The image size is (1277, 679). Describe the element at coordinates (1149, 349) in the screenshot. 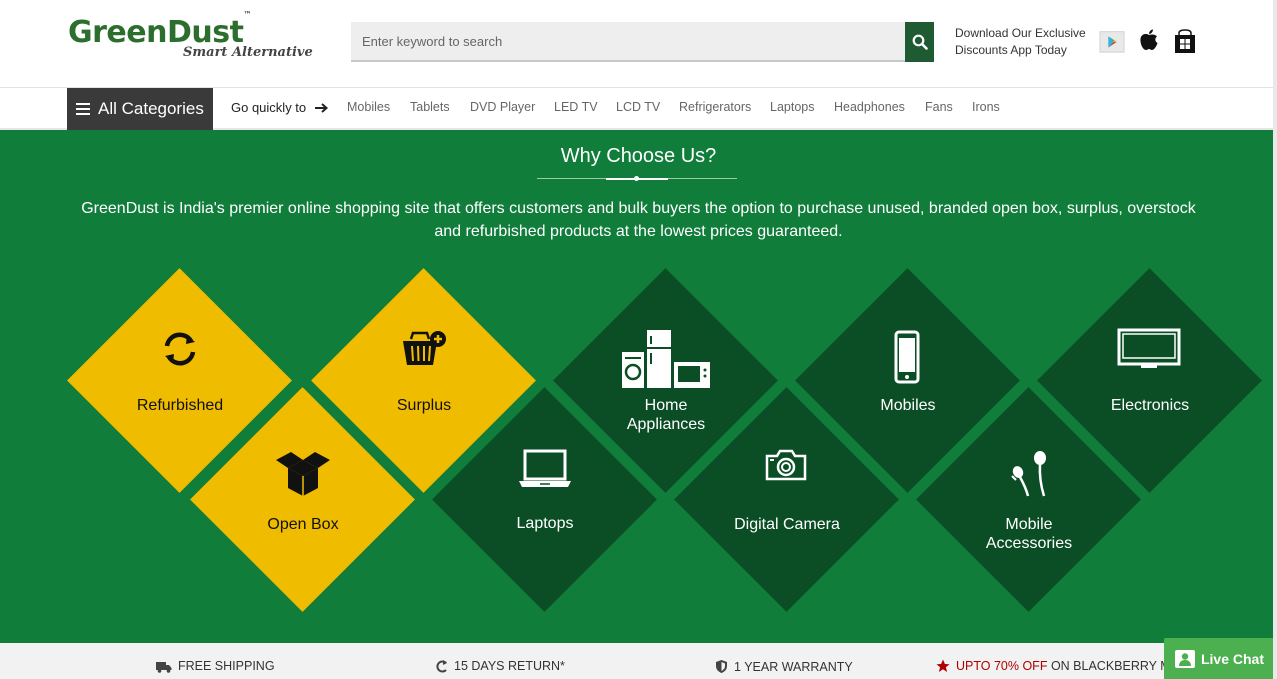

I see `monitor-icon` at that location.